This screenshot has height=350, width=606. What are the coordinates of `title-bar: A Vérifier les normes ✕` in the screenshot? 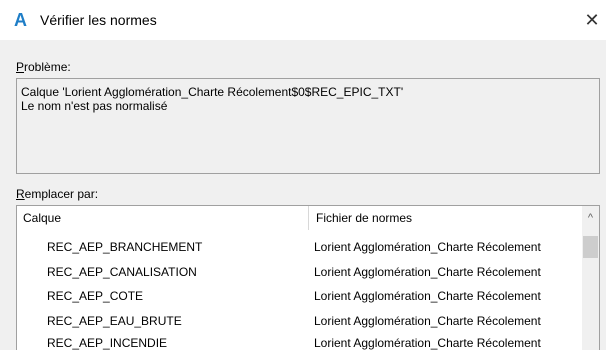 It's located at (303, 20).